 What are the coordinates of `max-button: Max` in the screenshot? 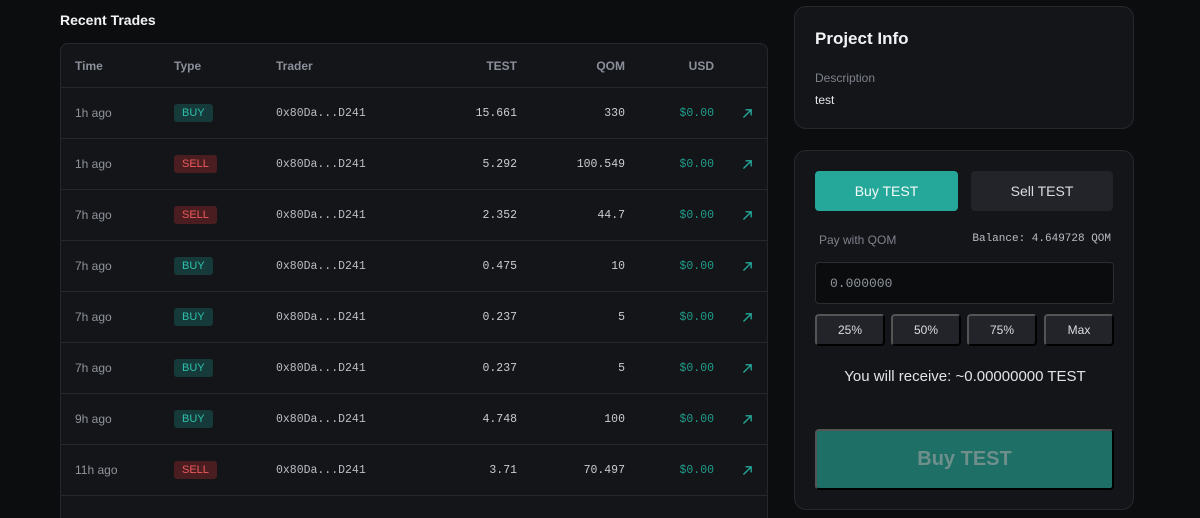 It's located at (1079, 330).